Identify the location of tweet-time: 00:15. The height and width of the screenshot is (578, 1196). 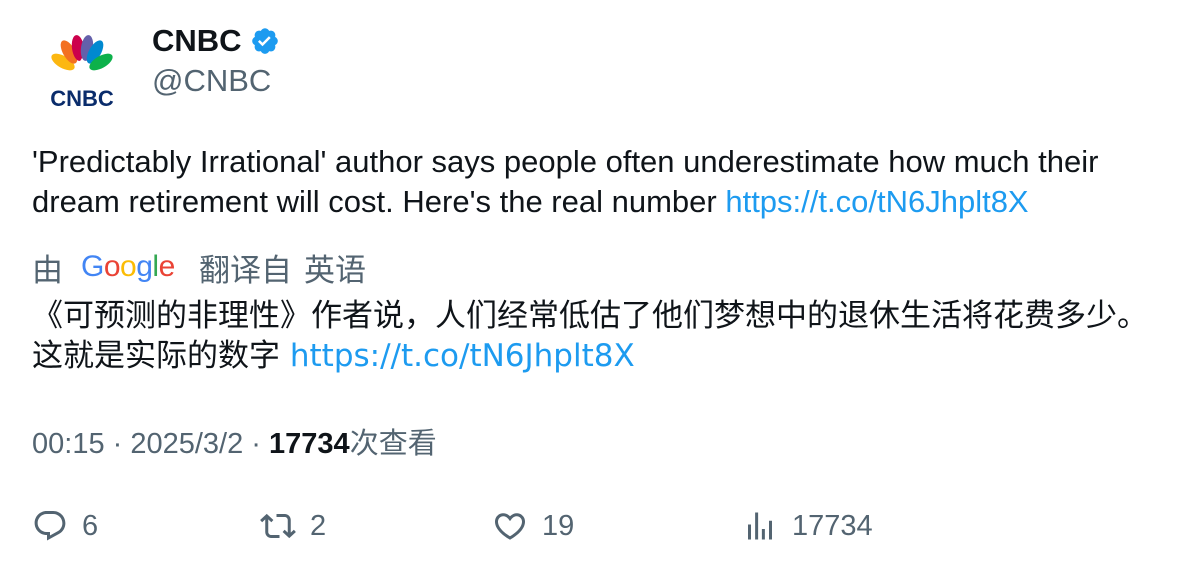
(68, 444).